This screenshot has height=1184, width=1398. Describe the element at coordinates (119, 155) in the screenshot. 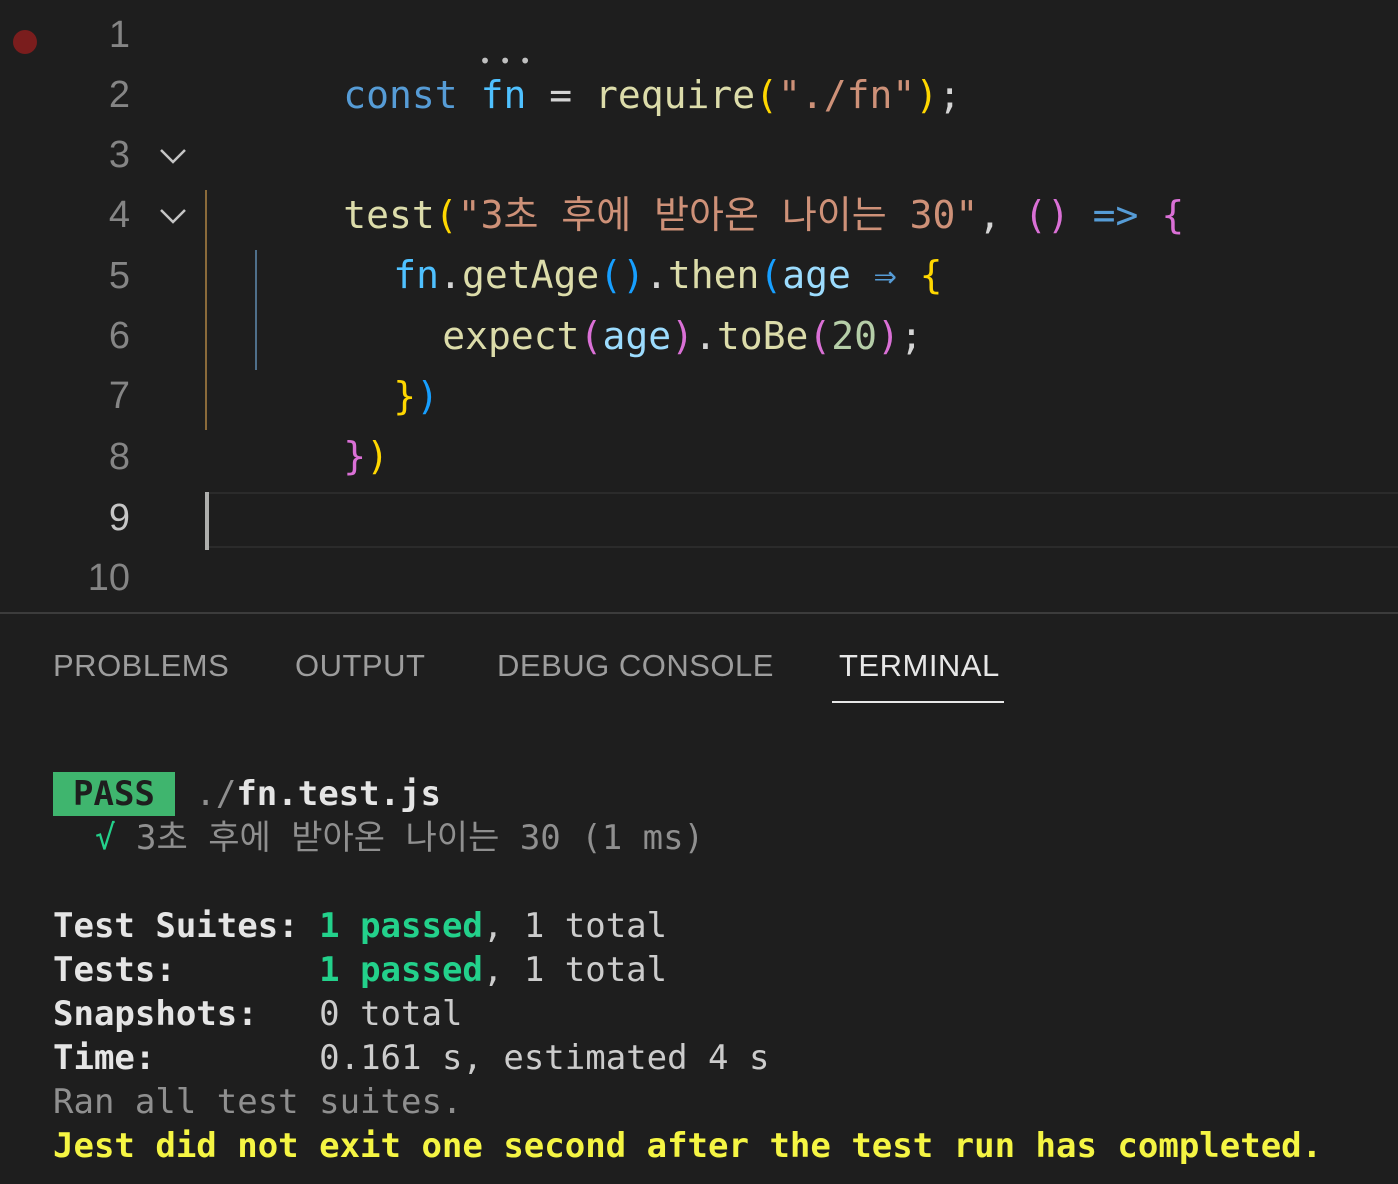

I see `line-number: 3` at that location.